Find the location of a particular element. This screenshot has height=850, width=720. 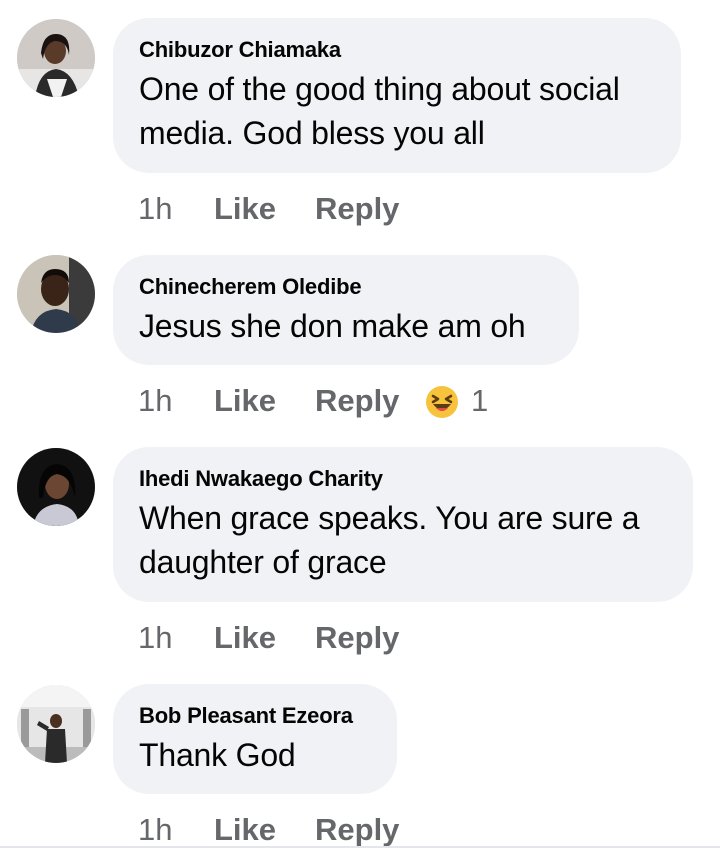

comment-text-line: Thank God is located at coordinates (217, 755).